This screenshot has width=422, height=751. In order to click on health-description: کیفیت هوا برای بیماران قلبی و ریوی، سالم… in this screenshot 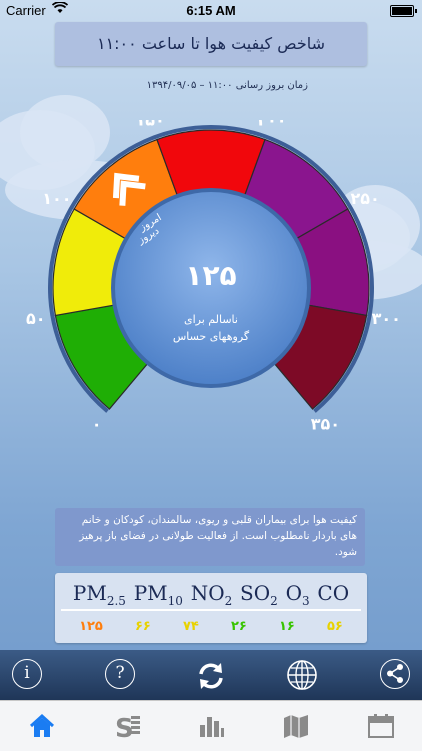, I will do `click(210, 537)`.